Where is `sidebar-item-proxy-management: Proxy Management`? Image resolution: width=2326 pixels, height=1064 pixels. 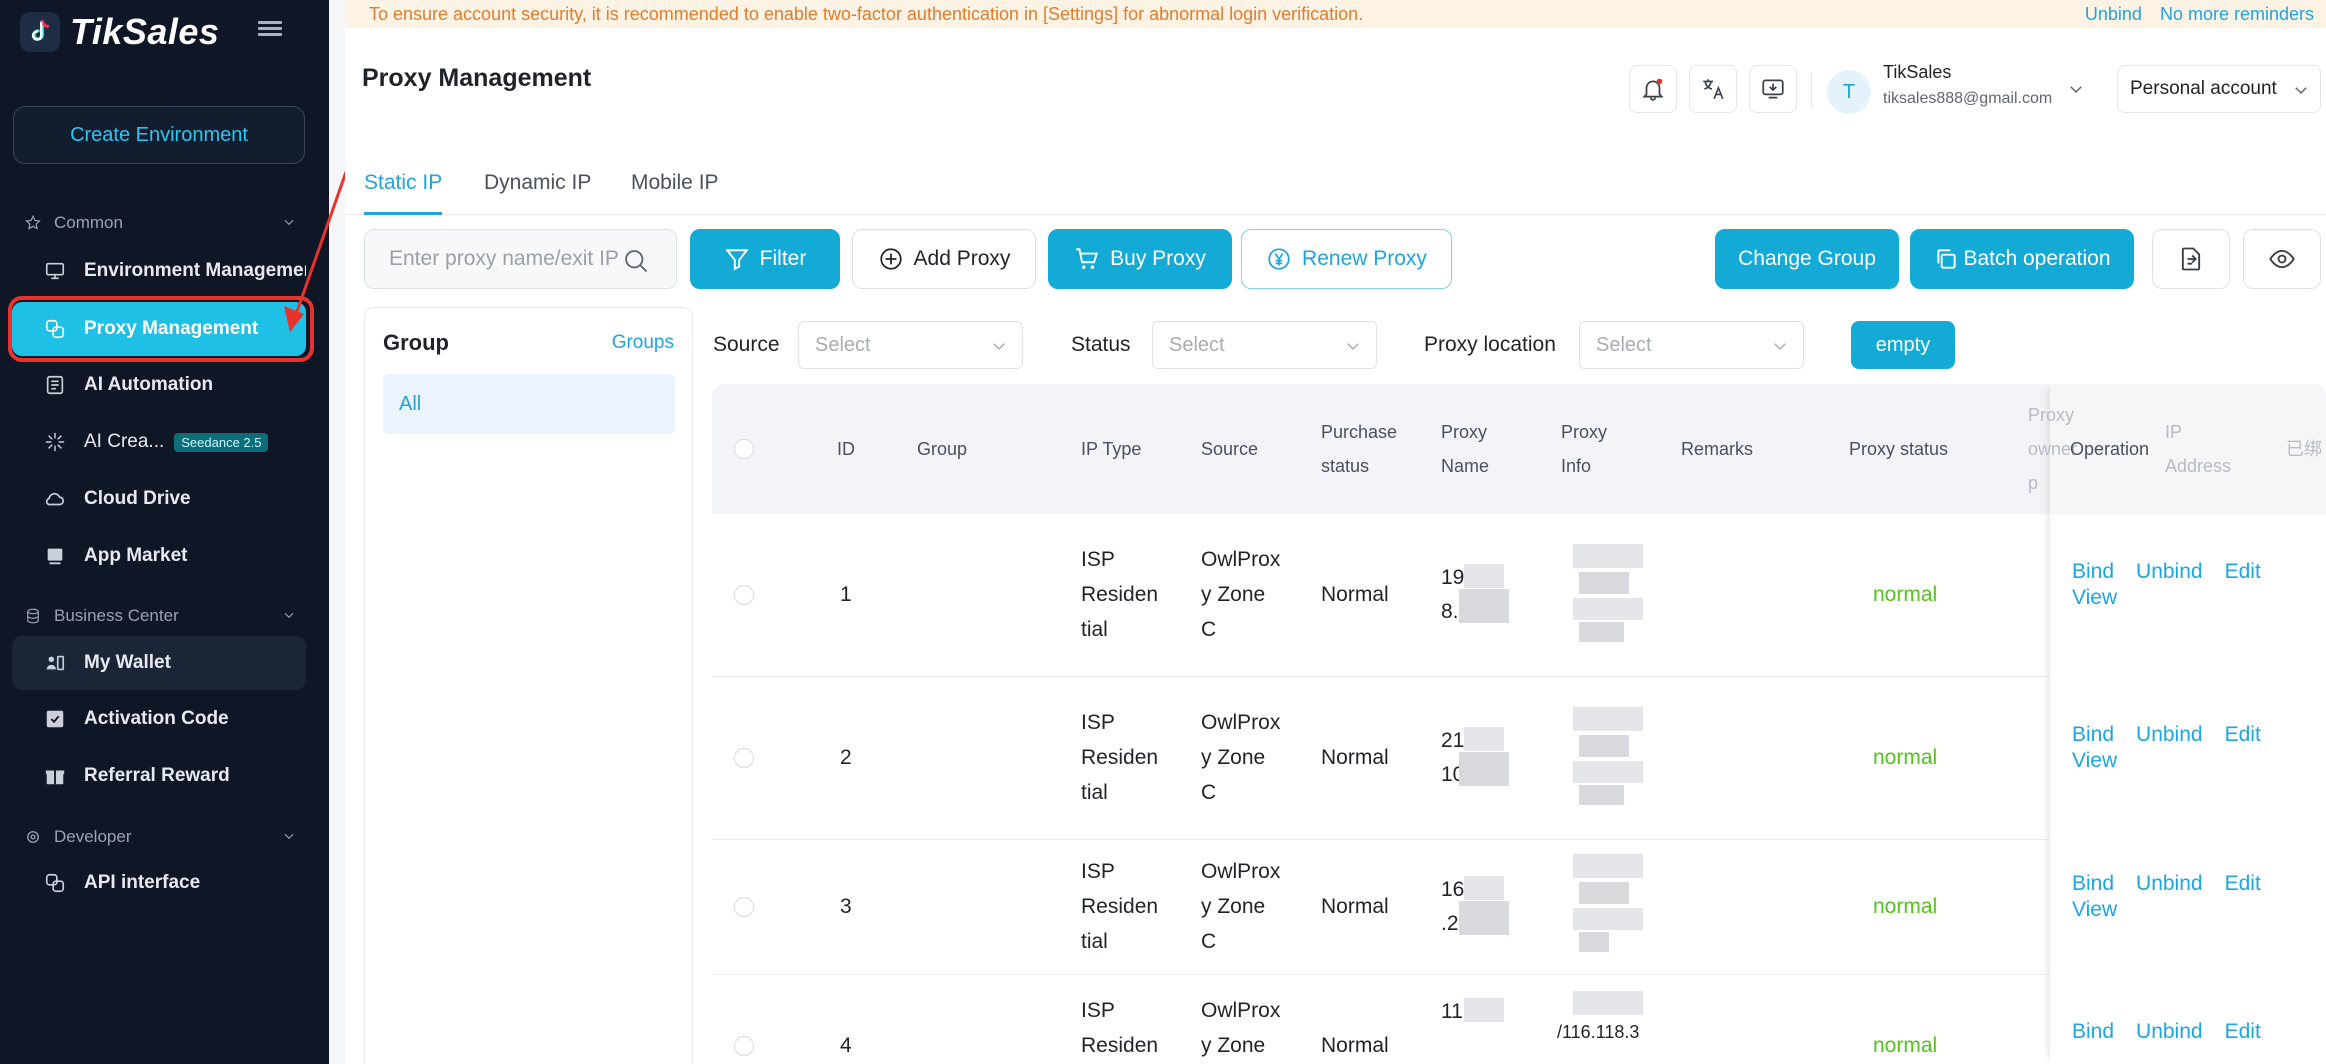 sidebar-item-proxy-management: Proxy Management is located at coordinates (159, 329).